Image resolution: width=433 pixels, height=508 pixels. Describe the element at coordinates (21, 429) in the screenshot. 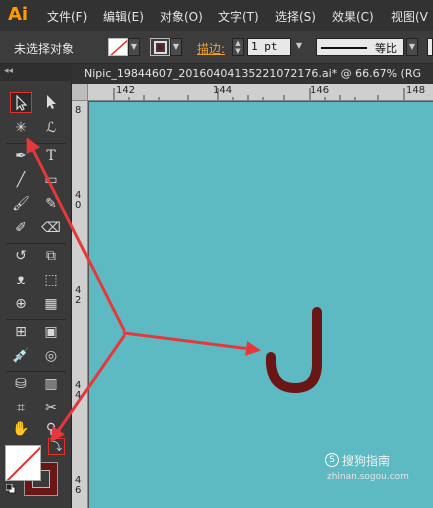

I see `hand-tool: ✋` at that location.